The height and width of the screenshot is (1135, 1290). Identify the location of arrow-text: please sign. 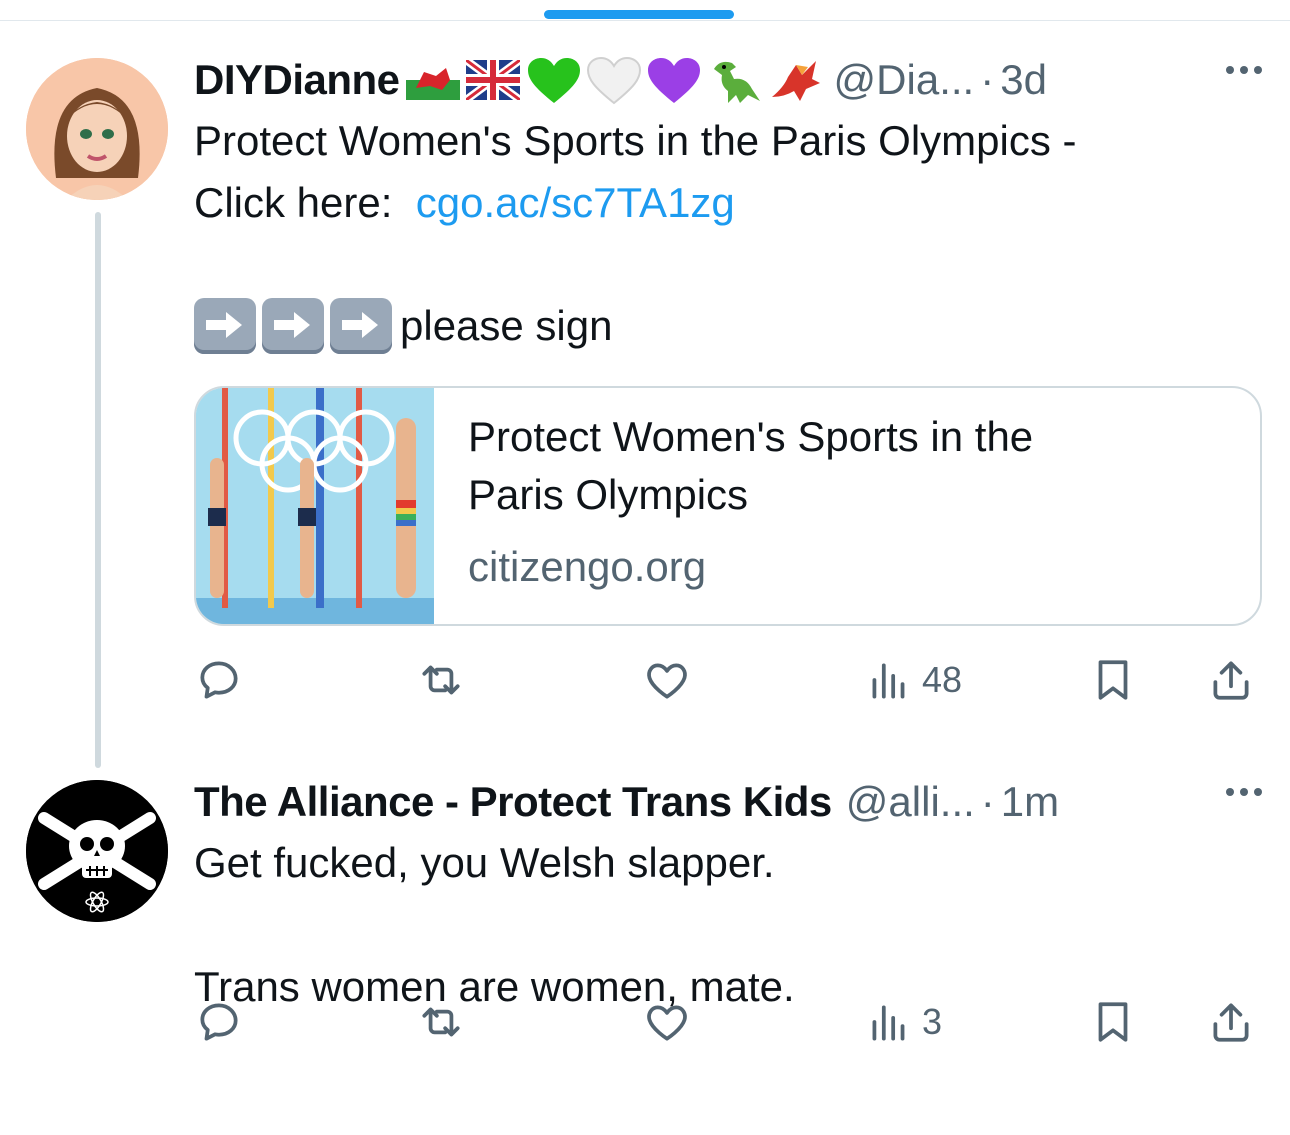
(506, 325).